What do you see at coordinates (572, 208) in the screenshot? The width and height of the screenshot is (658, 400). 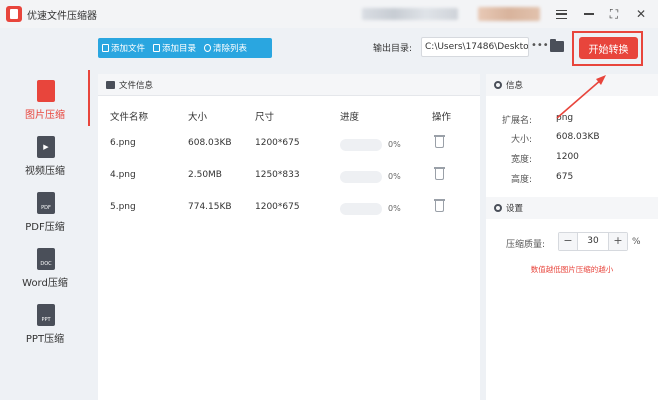 I see `settings-section-header: 设置` at bounding box center [572, 208].